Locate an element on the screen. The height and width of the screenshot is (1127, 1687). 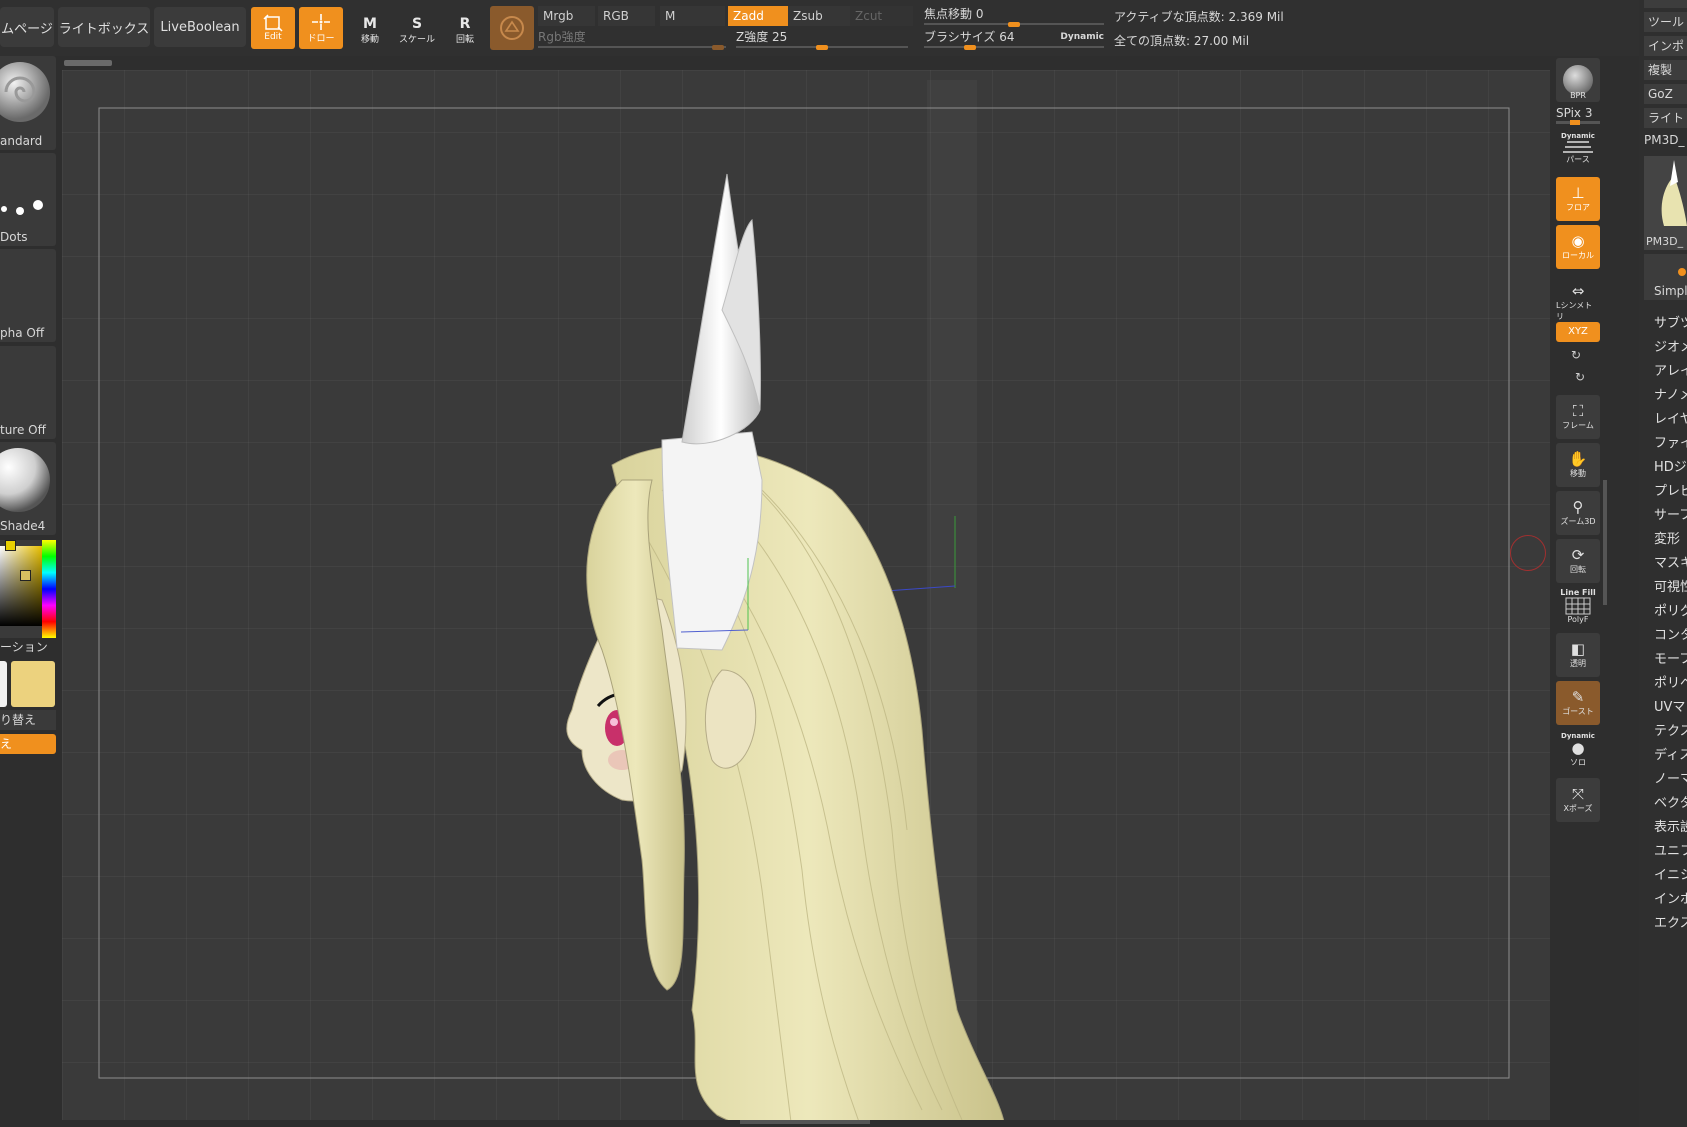
rgb-intensity-slider: Rgb強度 is located at coordinates (632, 39).